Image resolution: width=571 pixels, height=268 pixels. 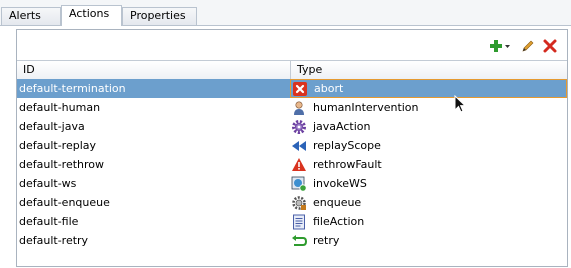 What do you see at coordinates (428, 145) in the screenshot?
I see `row-type: replayScope` at bounding box center [428, 145].